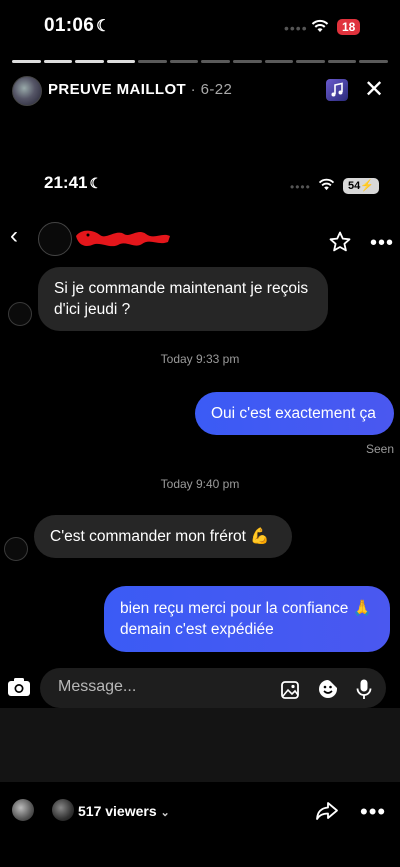  Describe the element at coordinates (246, 608) in the screenshot. I see `message-line: bien reçu merci pour la confiance 🙏` at that location.